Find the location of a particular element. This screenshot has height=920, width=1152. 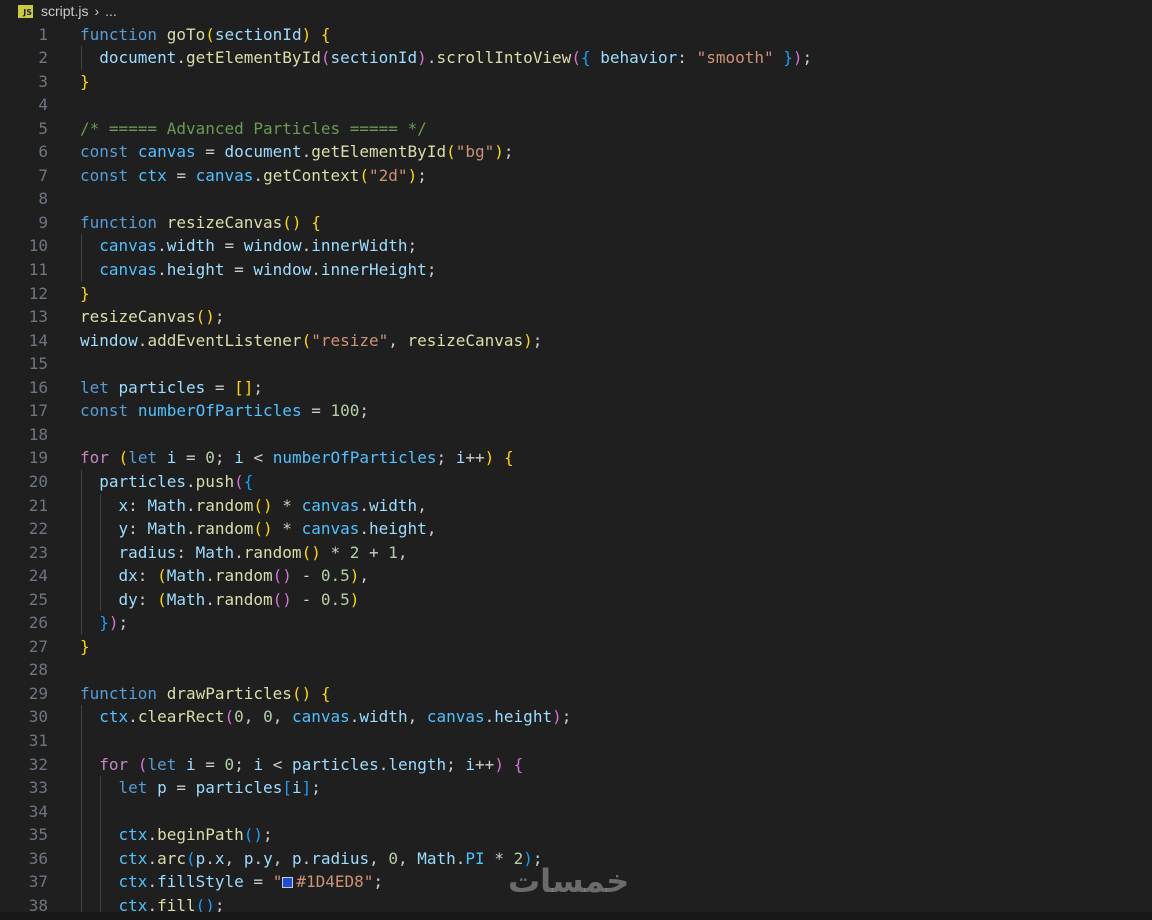

line-number: 30 is located at coordinates (38, 717).